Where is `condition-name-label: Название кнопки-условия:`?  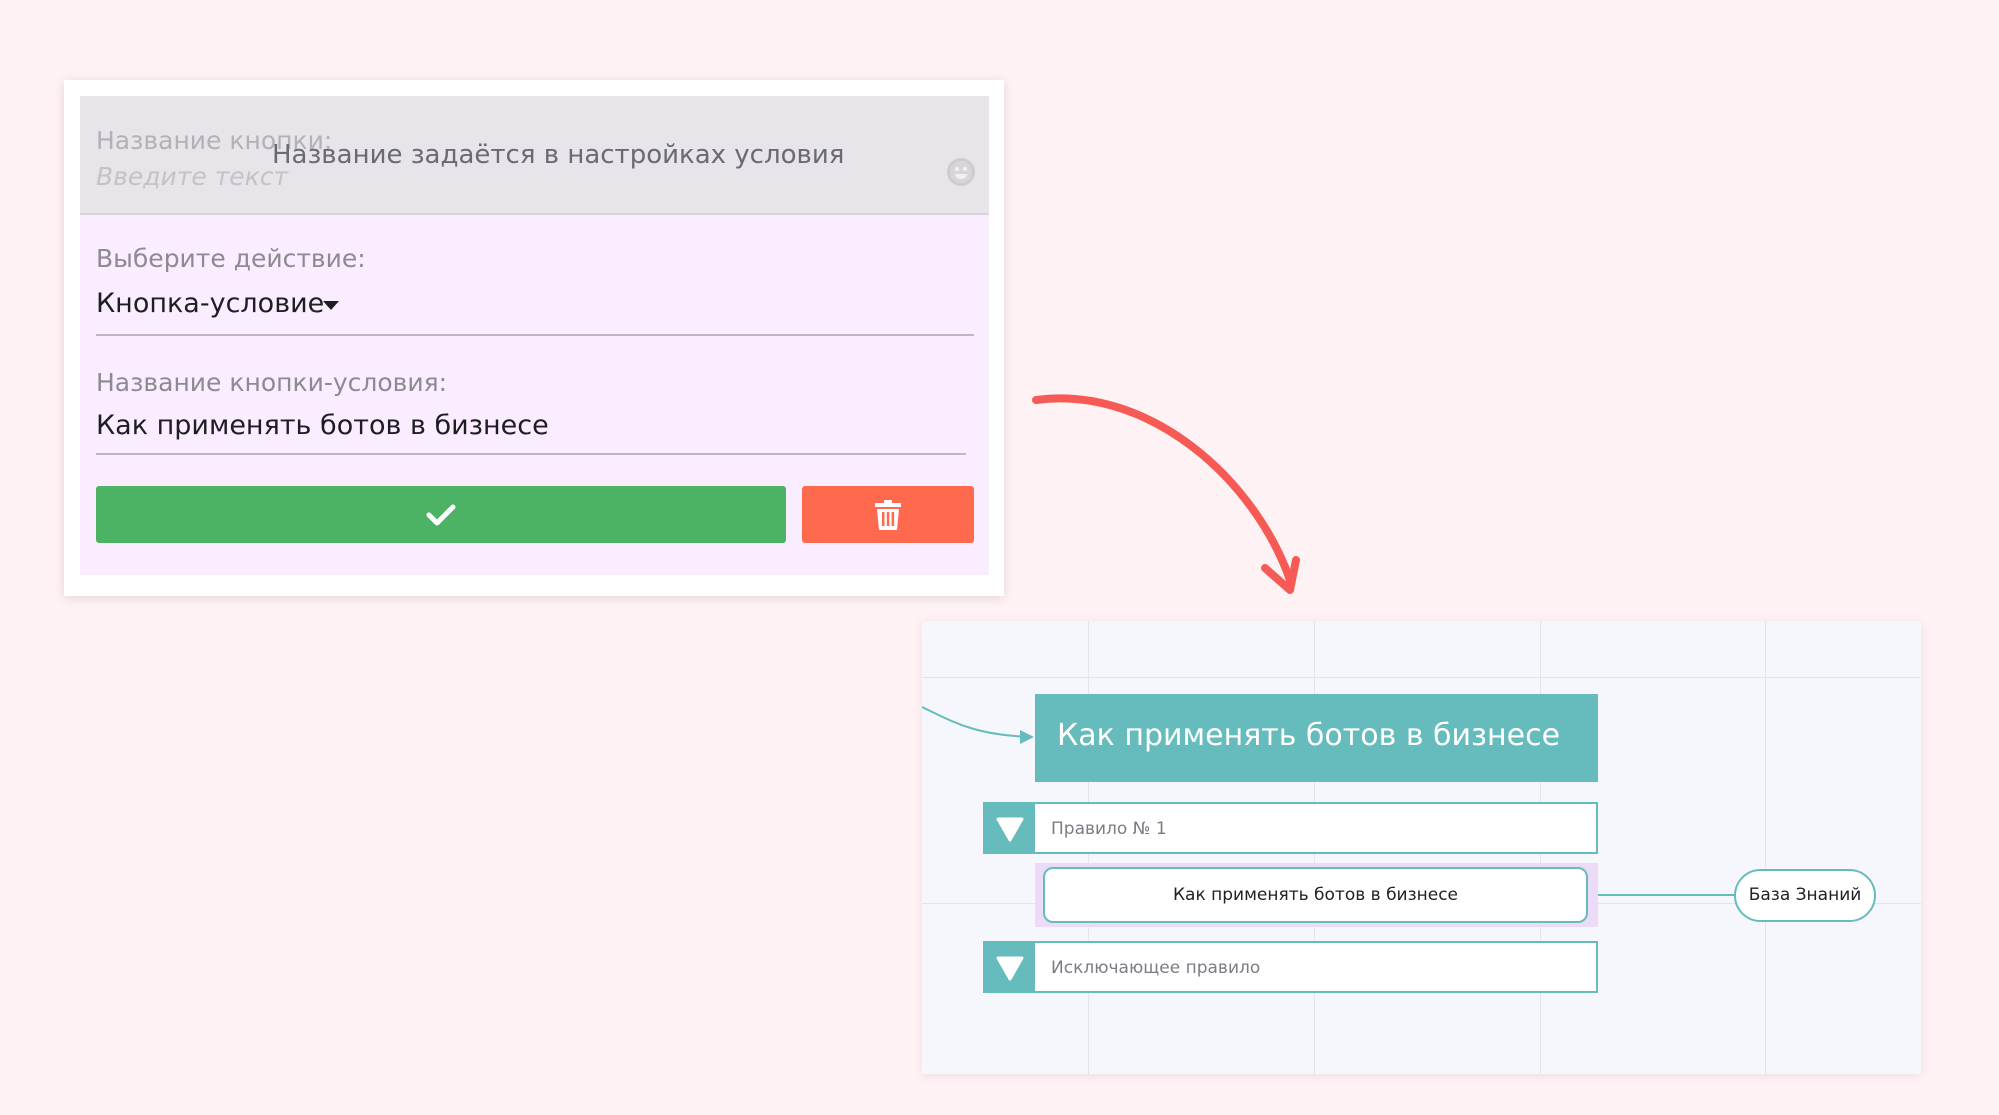
condition-name-label: Название кнопки-условия: is located at coordinates (272, 382).